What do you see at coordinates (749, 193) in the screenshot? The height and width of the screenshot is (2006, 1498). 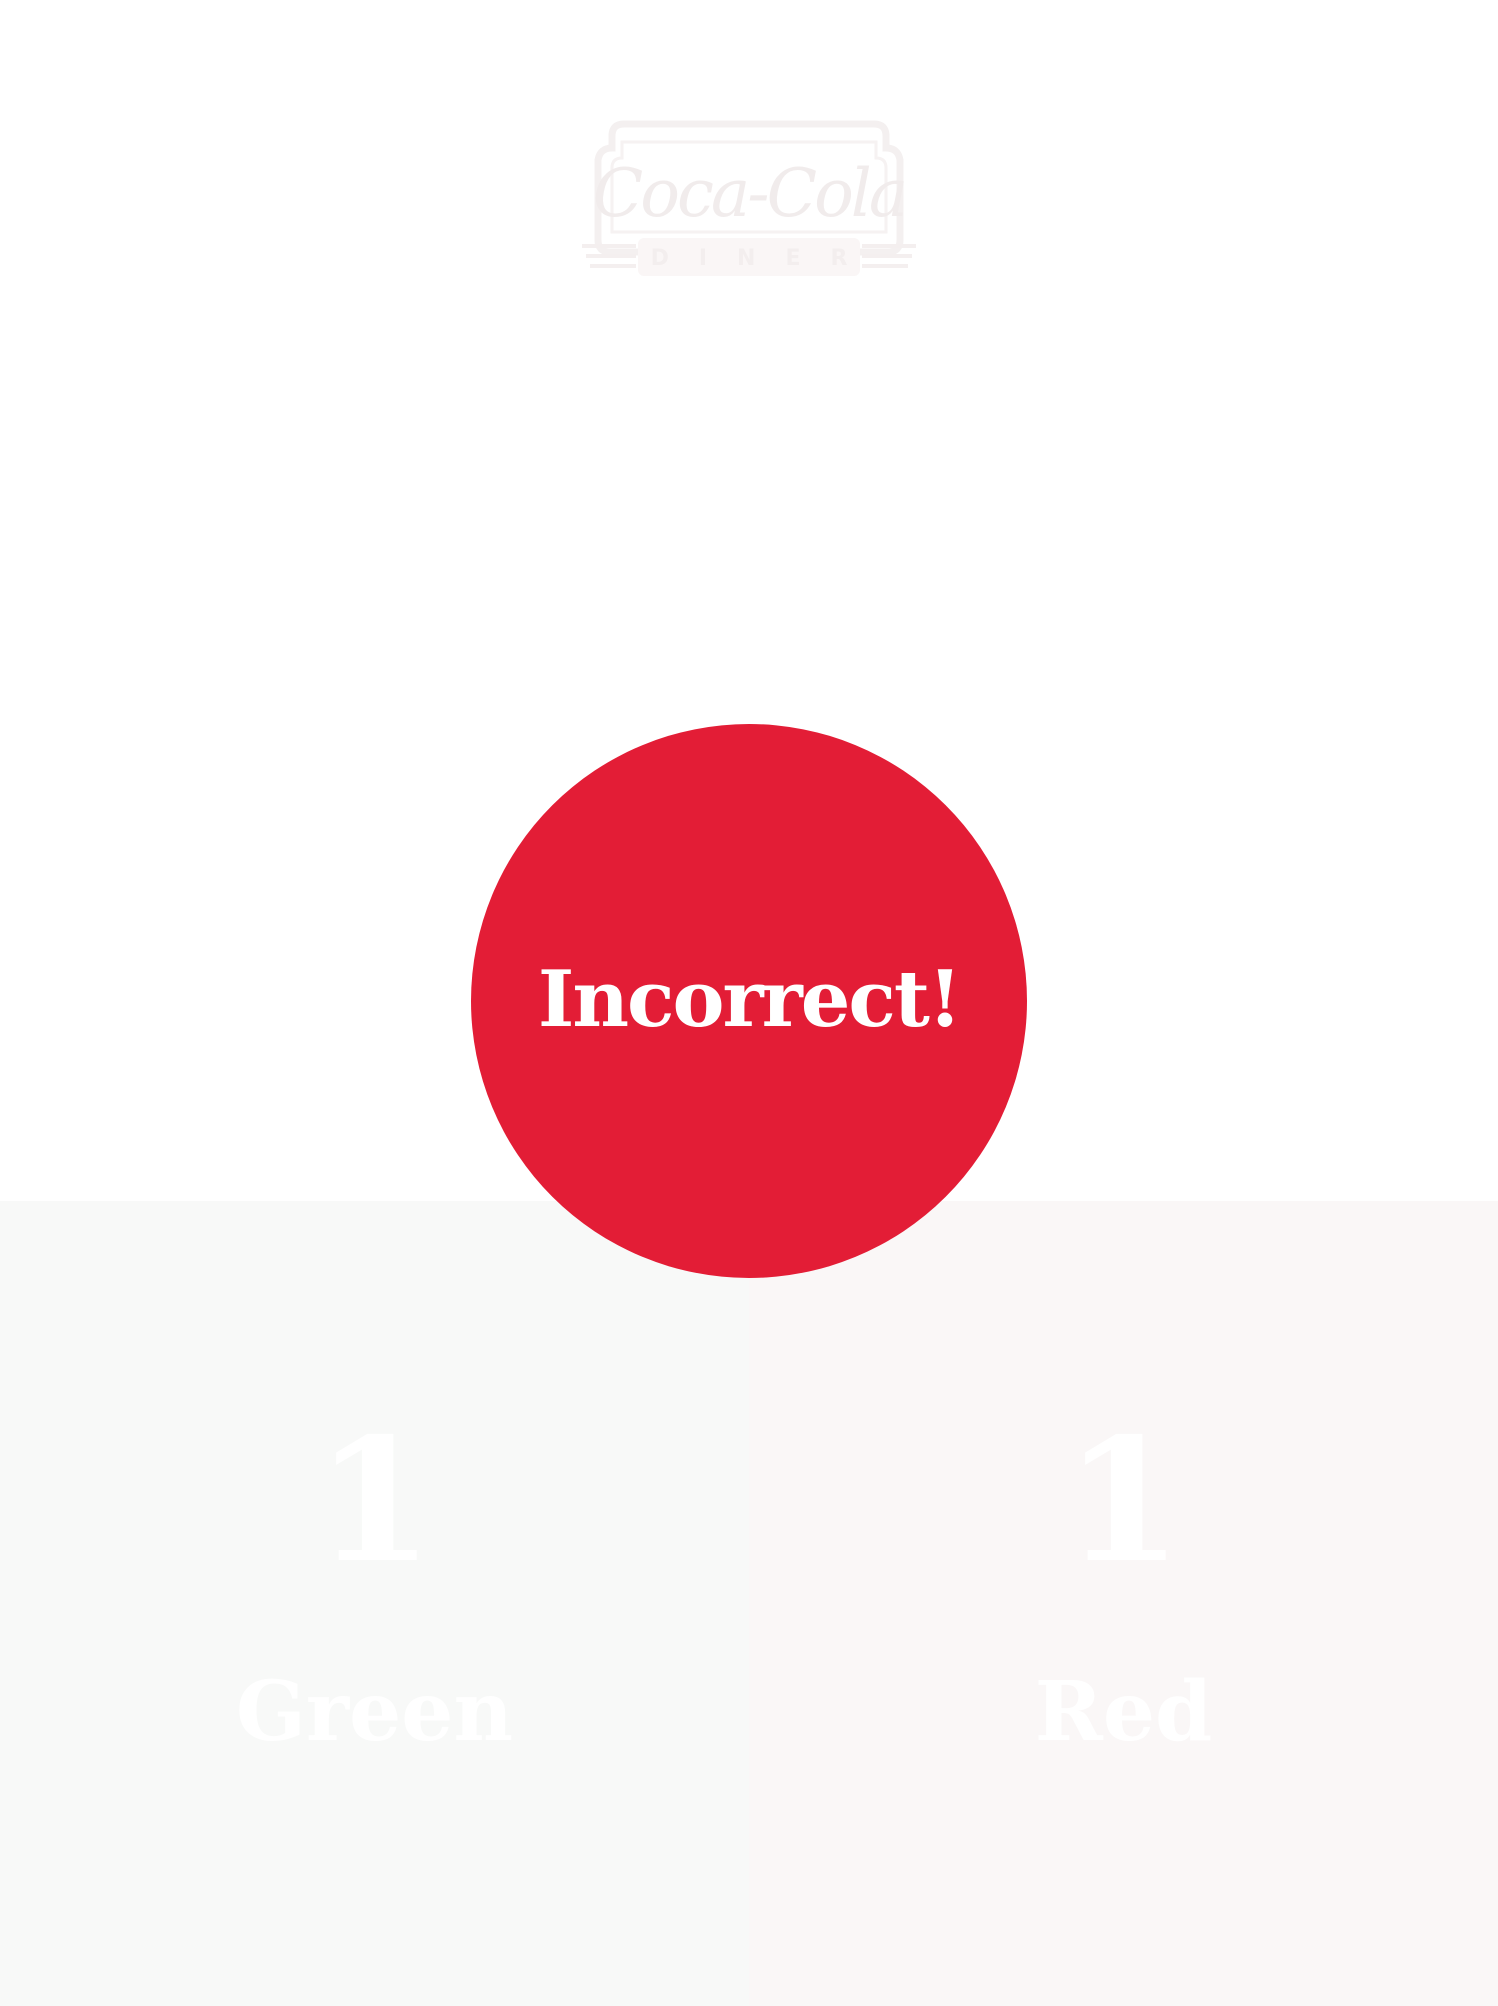 I see `logo-brand-text: Coca-Cola` at bounding box center [749, 193].